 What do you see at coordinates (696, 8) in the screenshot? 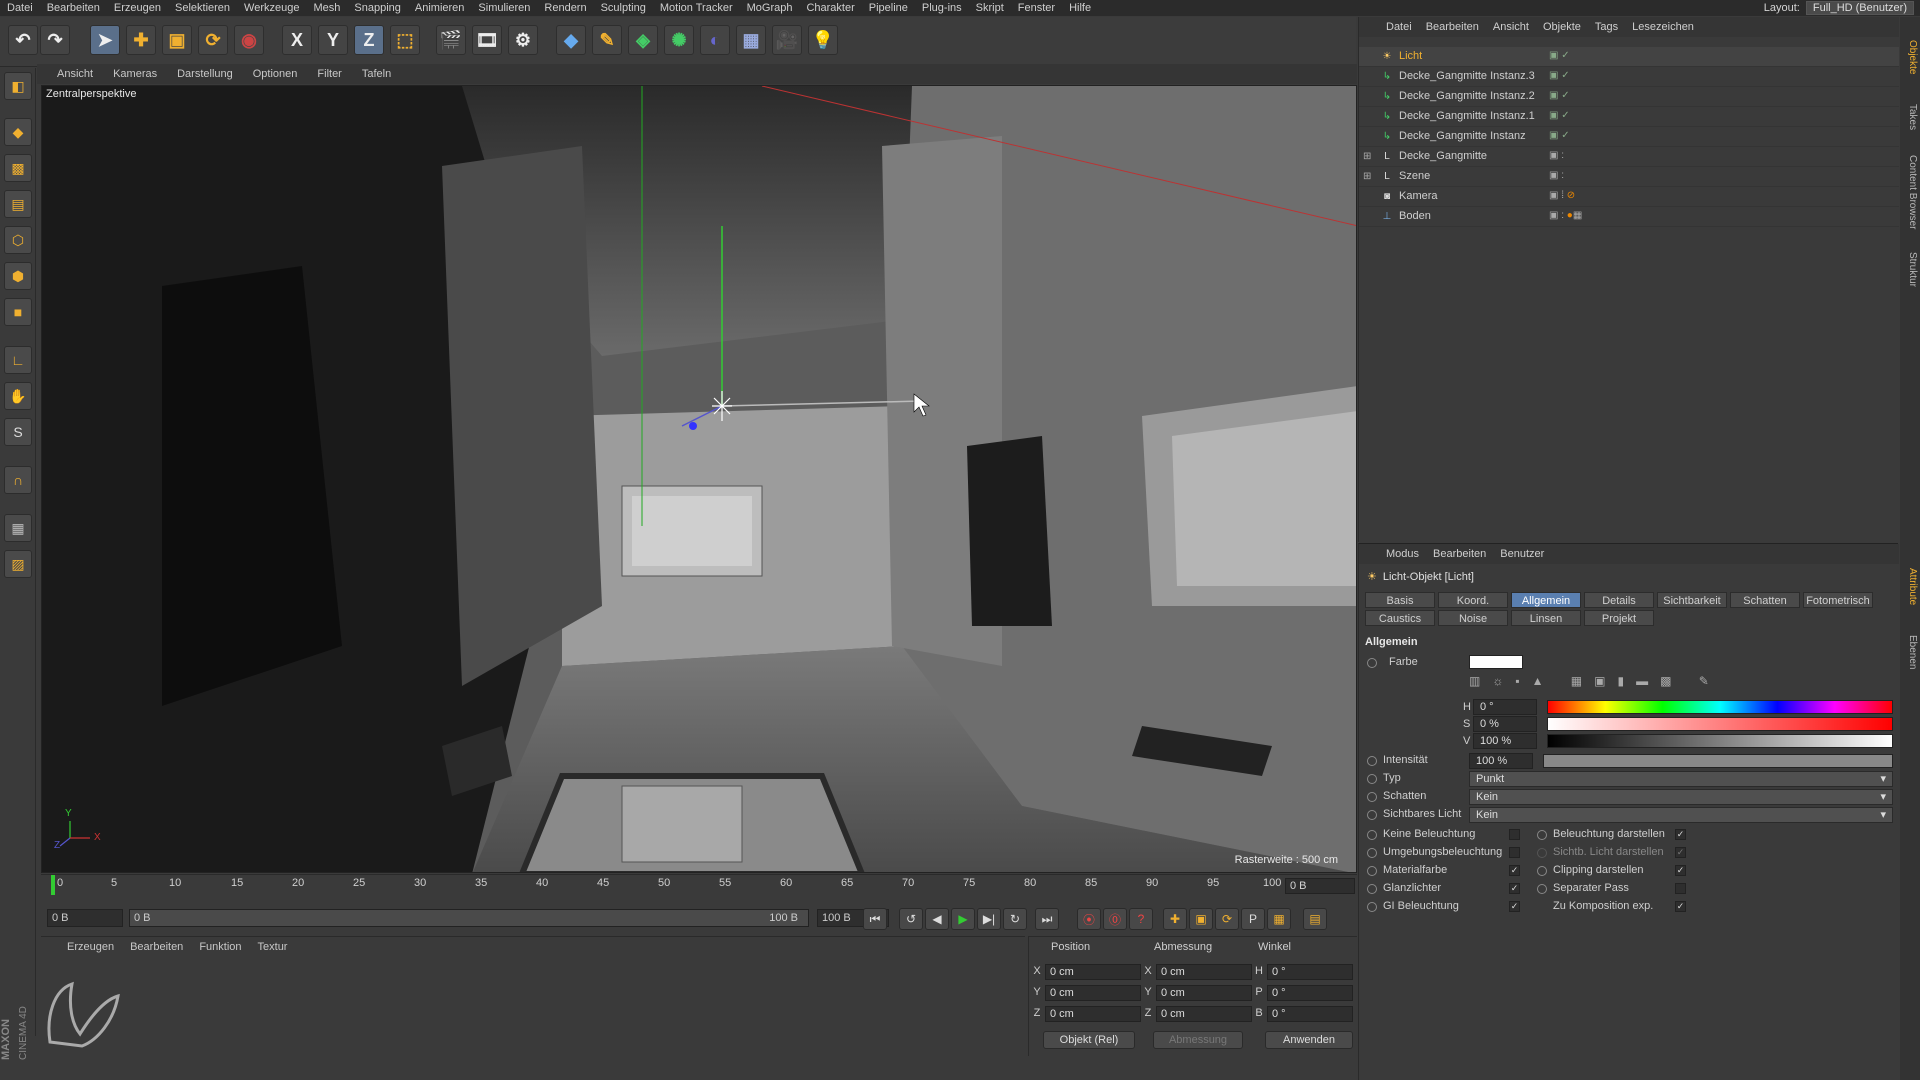
I see `menu-motion-tracker: Motion Tracker` at bounding box center [696, 8].